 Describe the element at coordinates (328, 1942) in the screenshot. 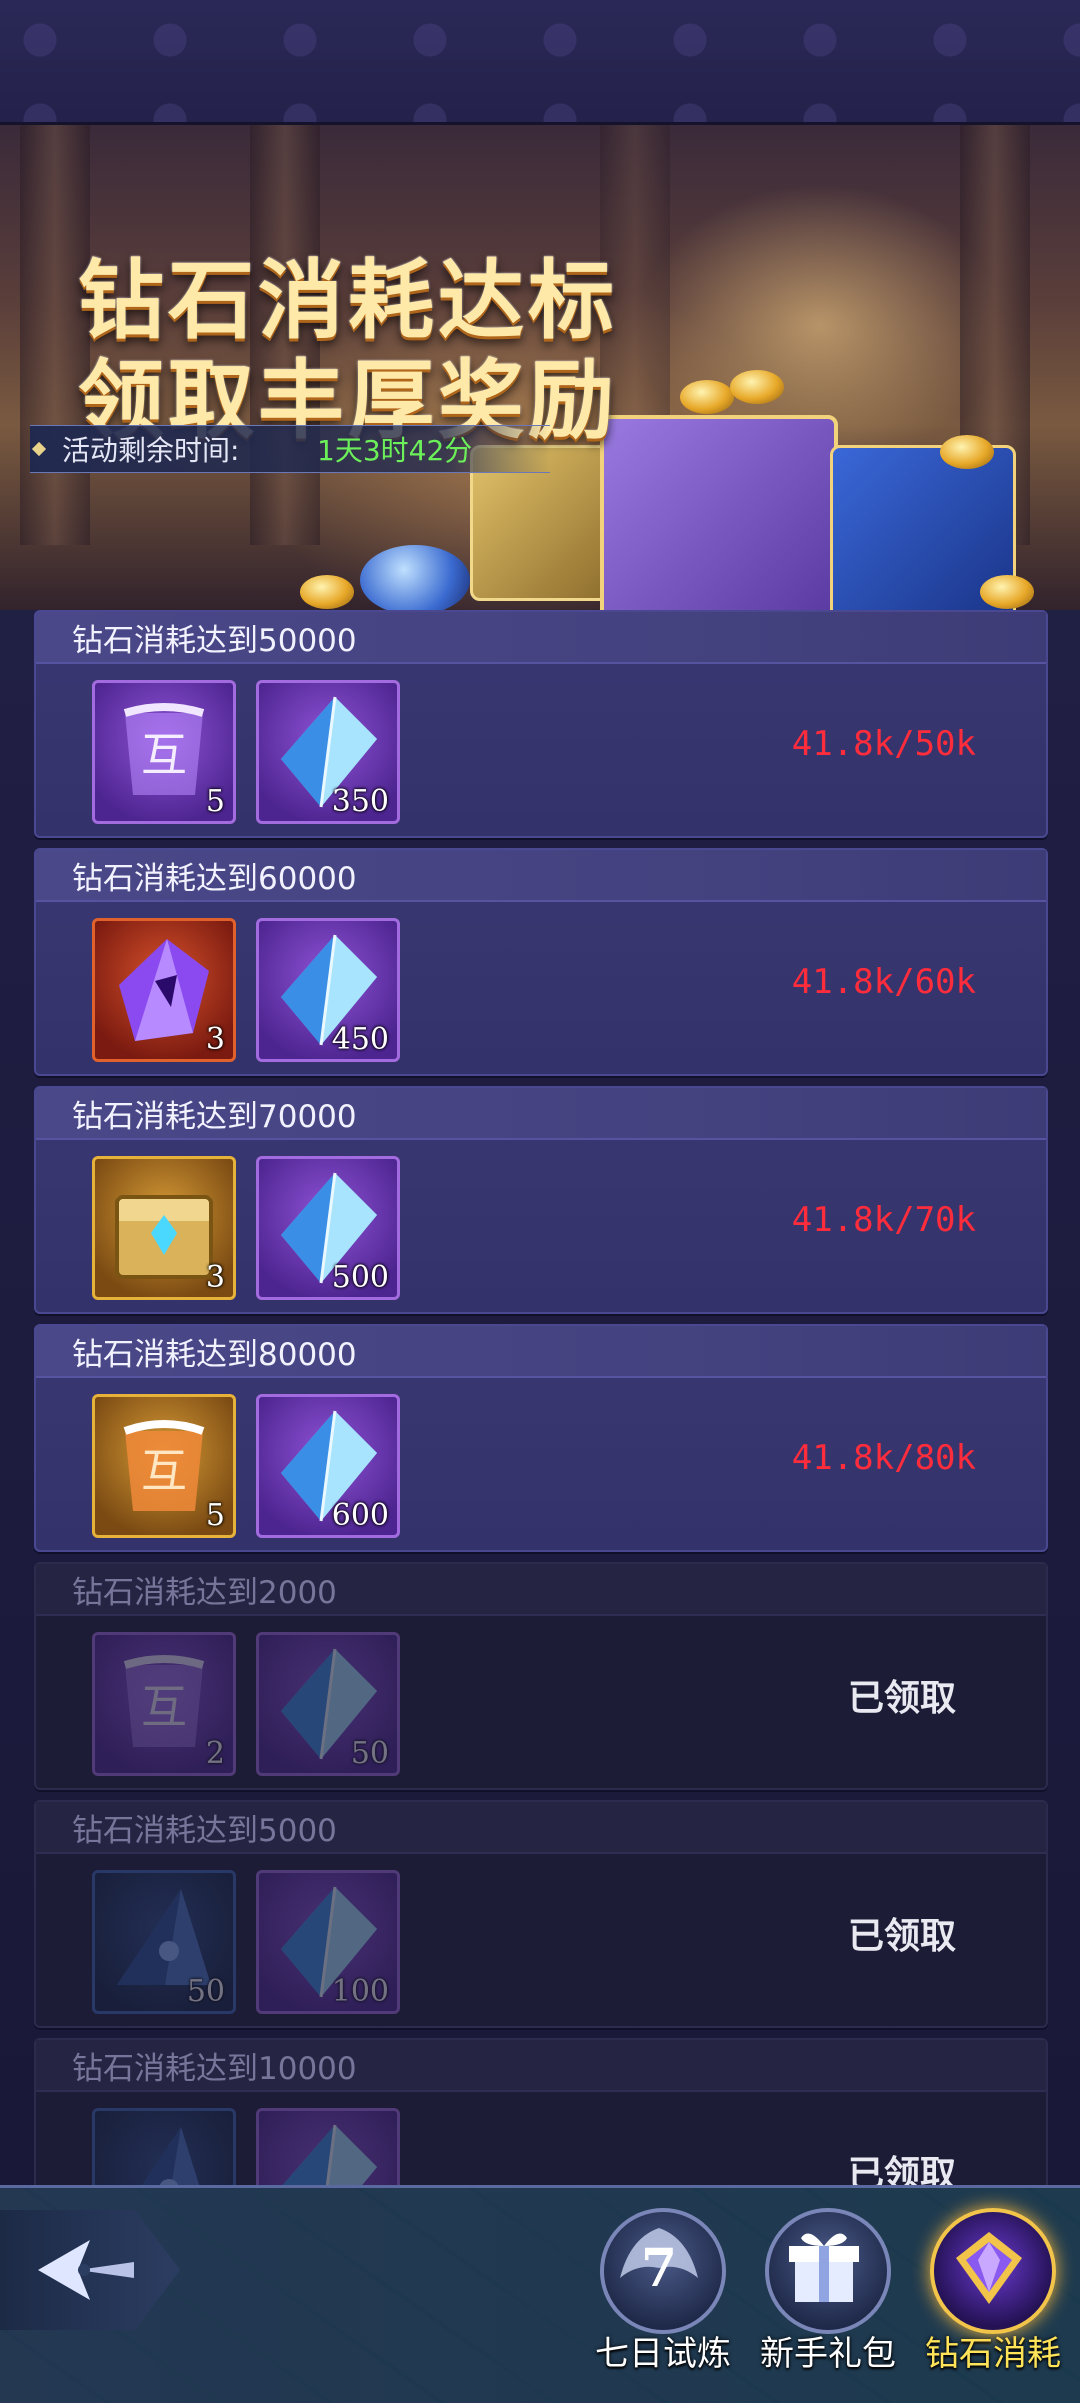

I see `blue-diamond-reward: 100` at that location.